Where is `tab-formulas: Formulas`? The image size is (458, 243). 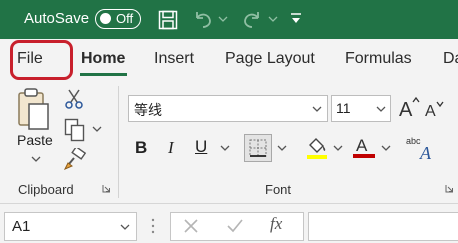
tab-formulas: Formulas is located at coordinates (378, 59).